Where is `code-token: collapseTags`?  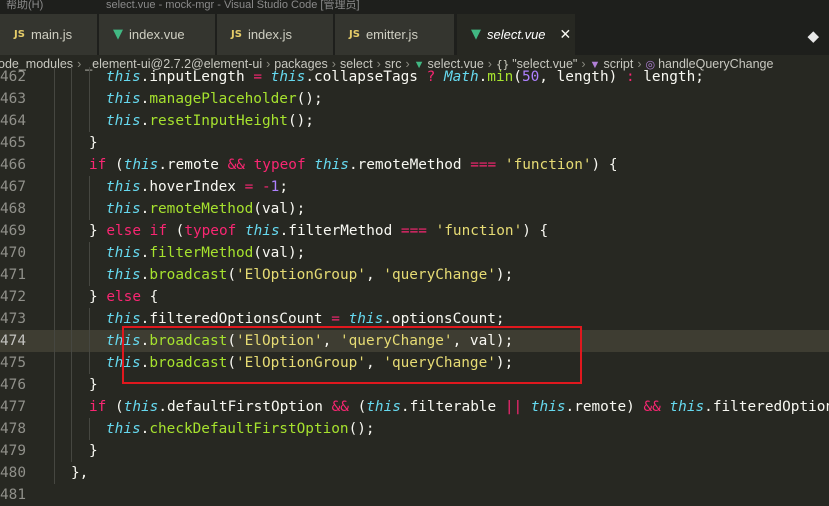
code-token: collapseTags is located at coordinates (365, 77).